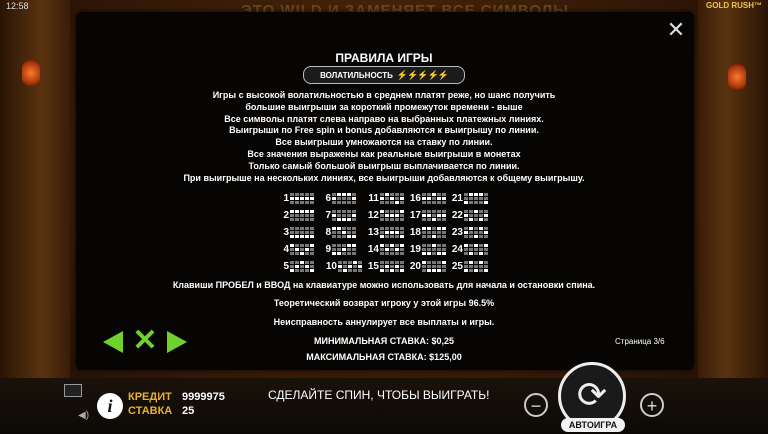 This screenshot has height=434, width=768. Describe the element at coordinates (177, 342) in the screenshot. I see `next-page-button` at that location.